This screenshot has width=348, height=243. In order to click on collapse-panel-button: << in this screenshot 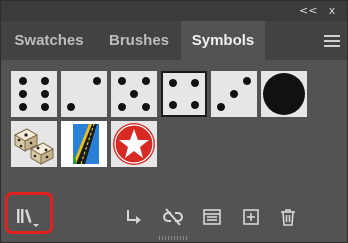, I will do `click(308, 11)`.